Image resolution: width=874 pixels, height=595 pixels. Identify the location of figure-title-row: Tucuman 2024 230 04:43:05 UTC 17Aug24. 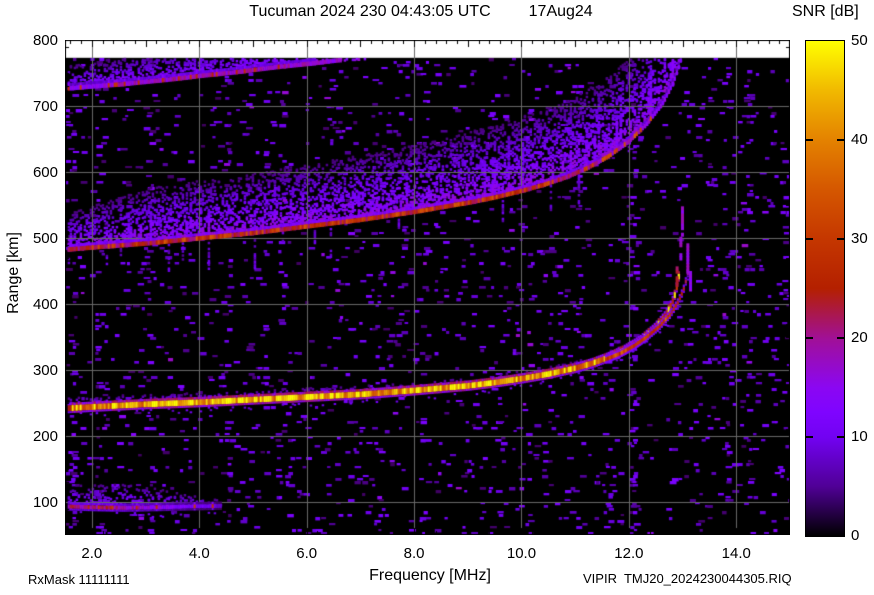
(420, 12).